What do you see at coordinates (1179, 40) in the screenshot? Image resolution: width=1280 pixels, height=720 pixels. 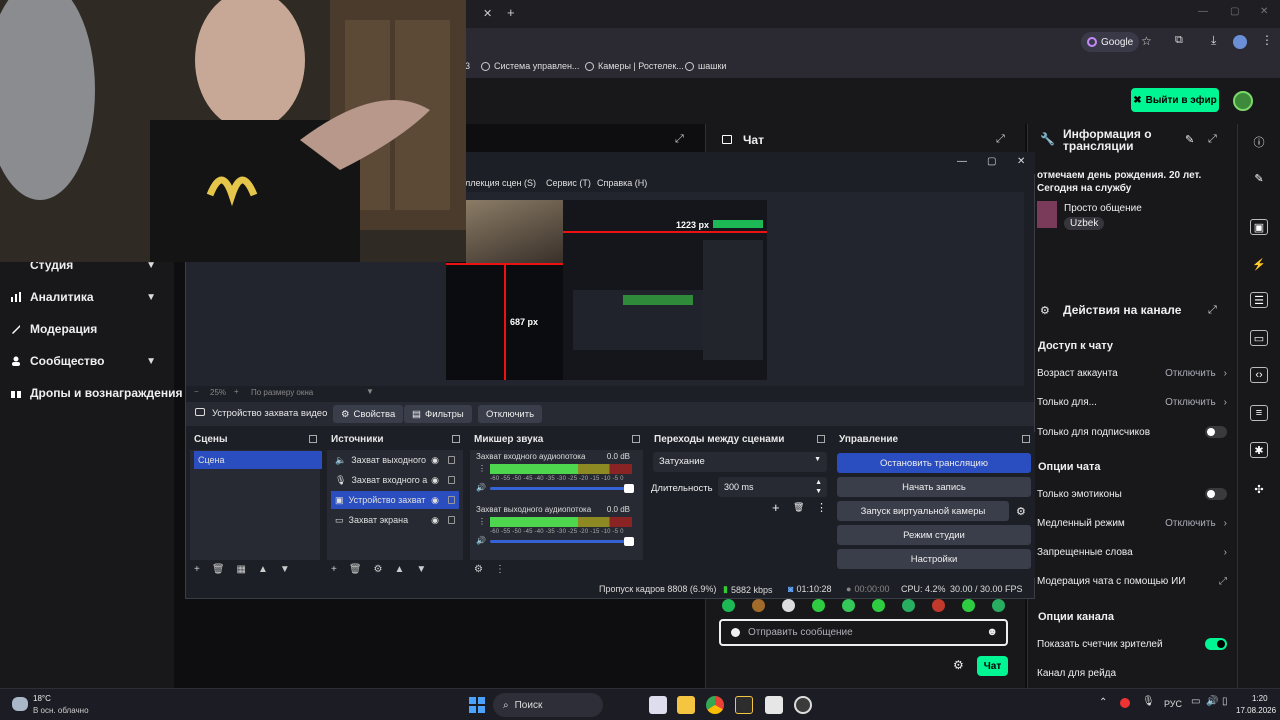 I see `extensions-icon: ⧉` at bounding box center [1179, 40].